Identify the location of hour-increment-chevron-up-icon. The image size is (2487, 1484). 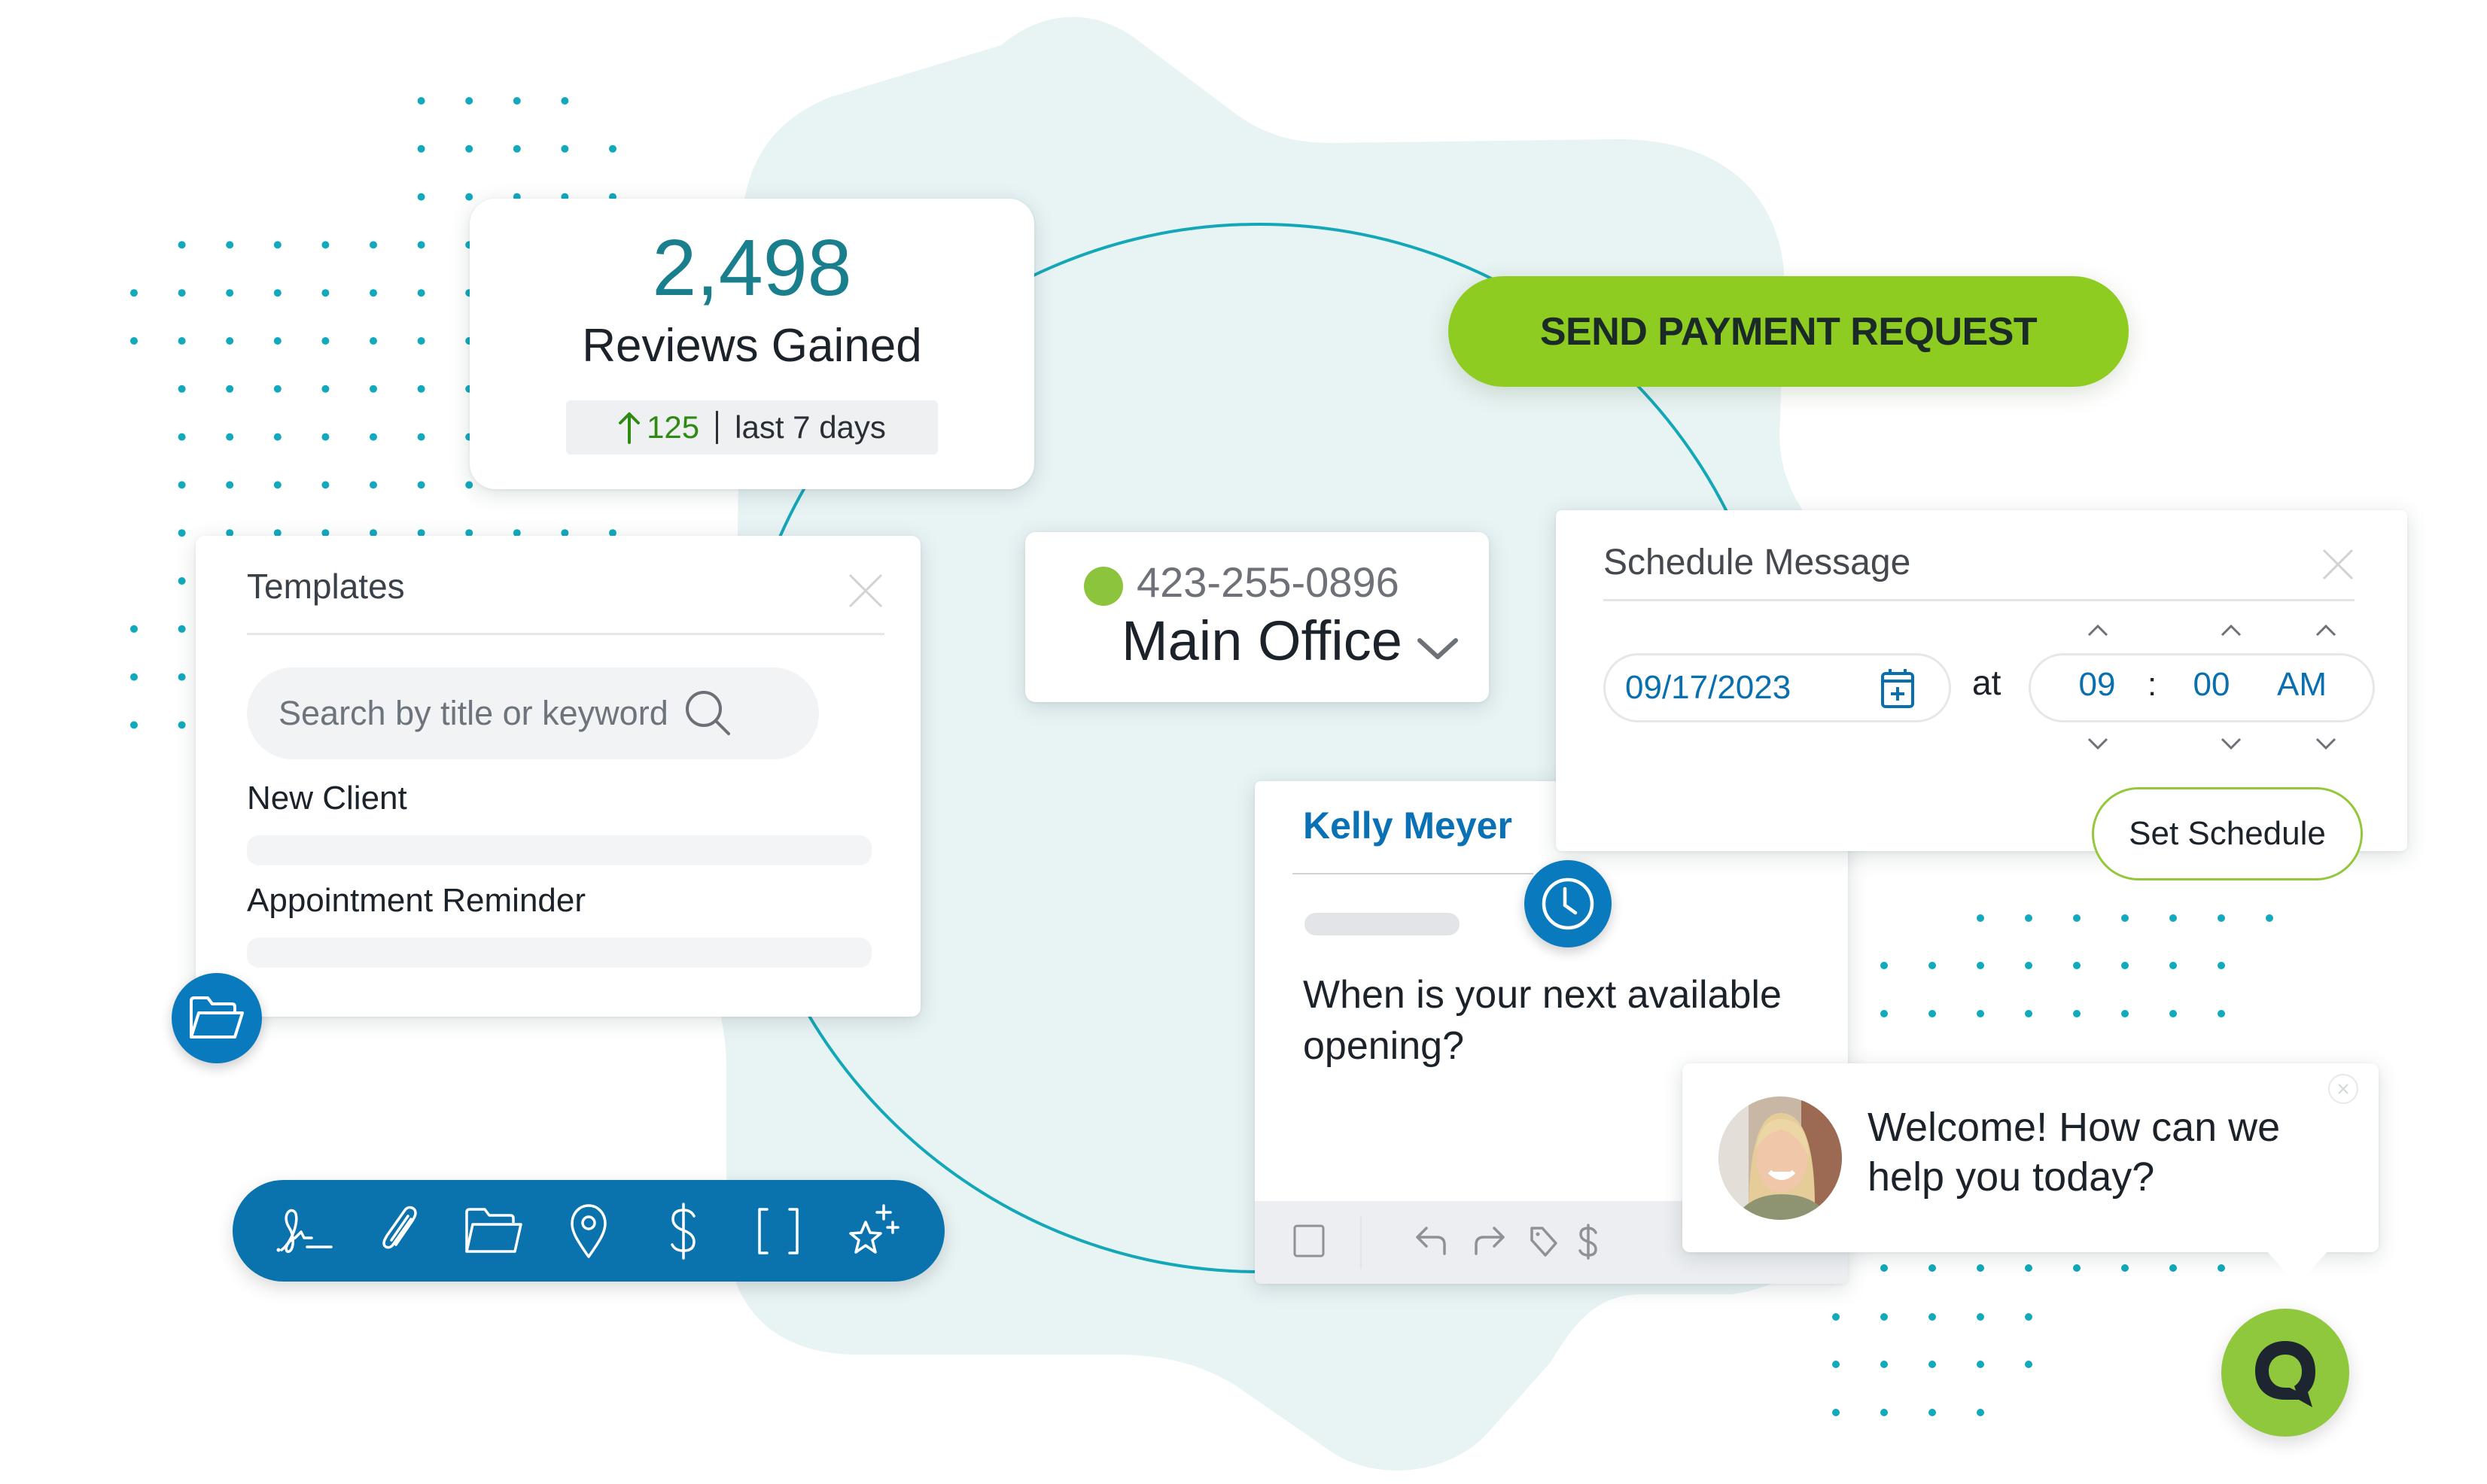
(2098, 631).